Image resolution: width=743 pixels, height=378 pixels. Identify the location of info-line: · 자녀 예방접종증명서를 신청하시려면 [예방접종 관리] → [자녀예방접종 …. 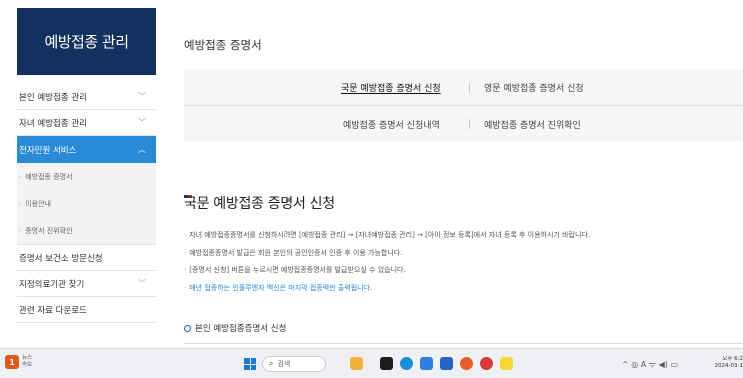
(387, 235).